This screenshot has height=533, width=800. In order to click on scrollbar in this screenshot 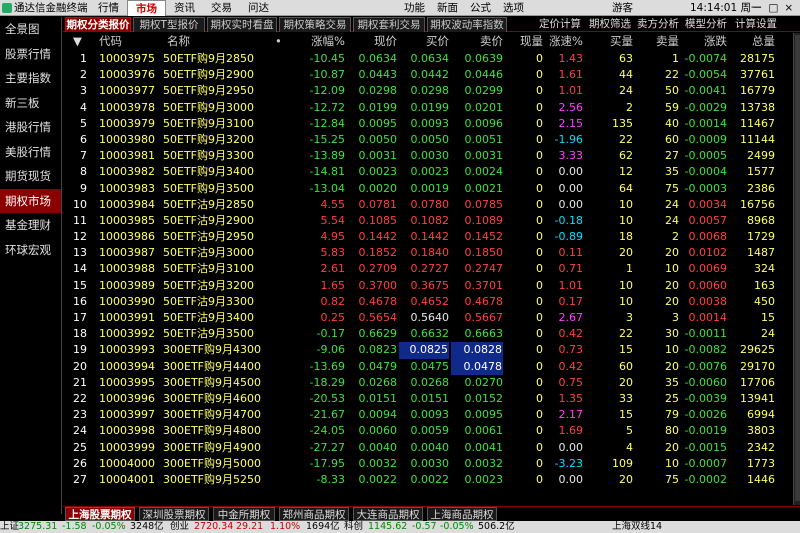, I will do `click(796, 269)`.